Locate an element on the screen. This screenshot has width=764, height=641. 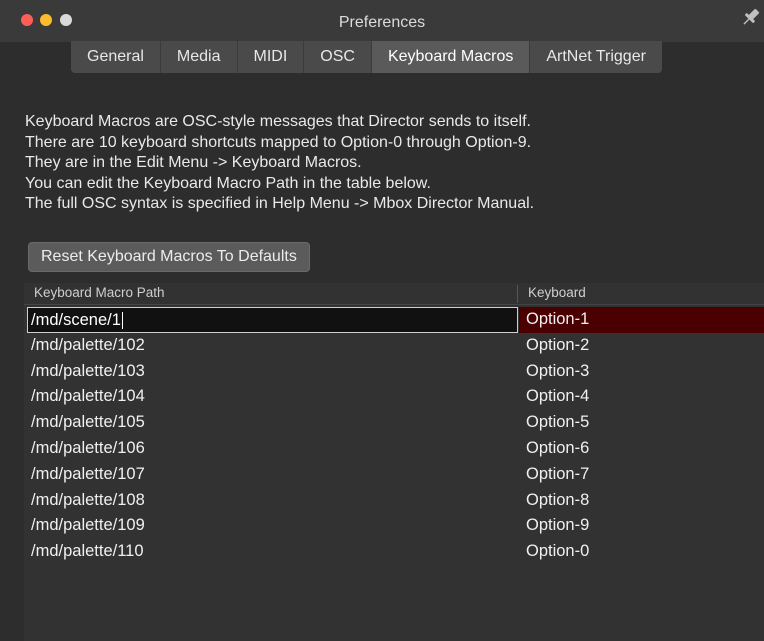
tab-midi: MIDI is located at coordinates (271, 57).